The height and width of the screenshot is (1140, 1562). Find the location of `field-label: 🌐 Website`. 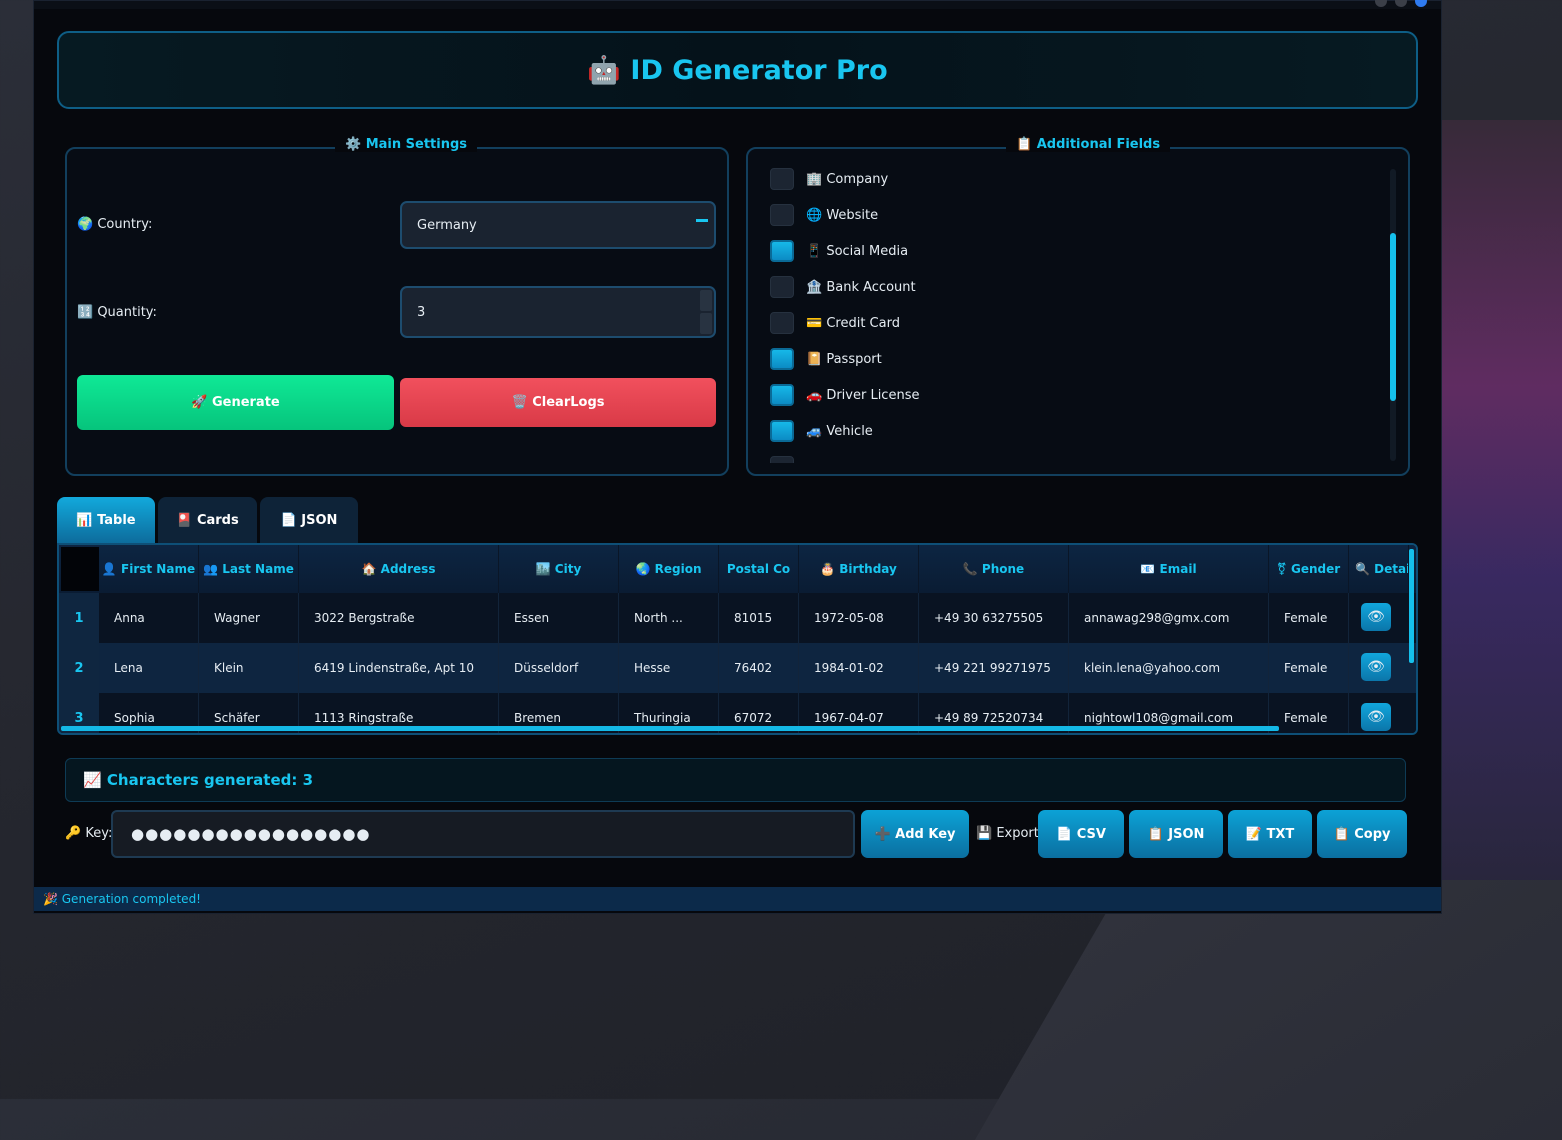

field-label: 🌐 Website is located at coordinates (842, 215).